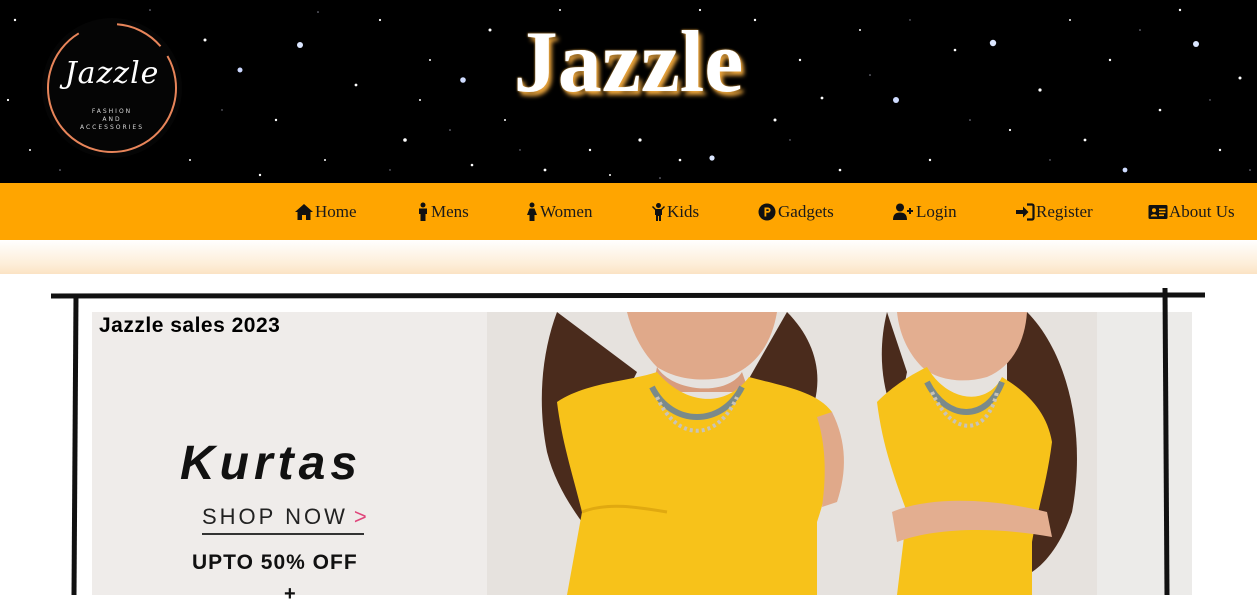 This screenshot has width=1257, height=606. What do you see at coordinates (566, 211) in the screenshot?
I see `nav-label-women: Women` at bounding box center [566, 211].